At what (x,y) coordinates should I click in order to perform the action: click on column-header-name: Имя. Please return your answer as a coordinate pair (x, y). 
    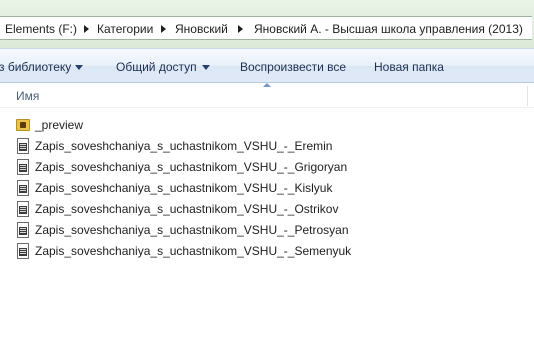
    Looking at the image, I should click on (27, 96).